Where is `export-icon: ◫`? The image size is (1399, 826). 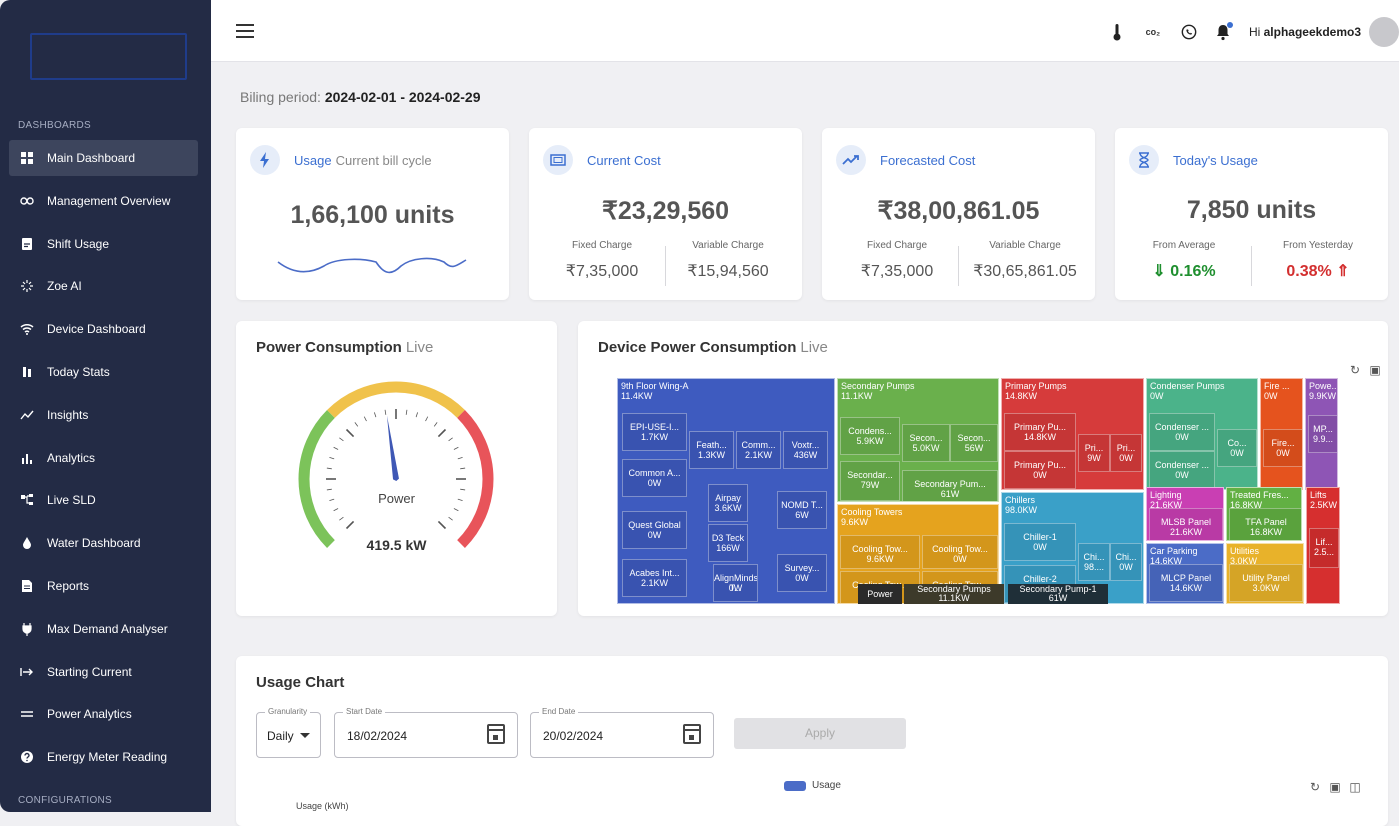
export-icon: ◫ is located at coordinates (1355, 787).